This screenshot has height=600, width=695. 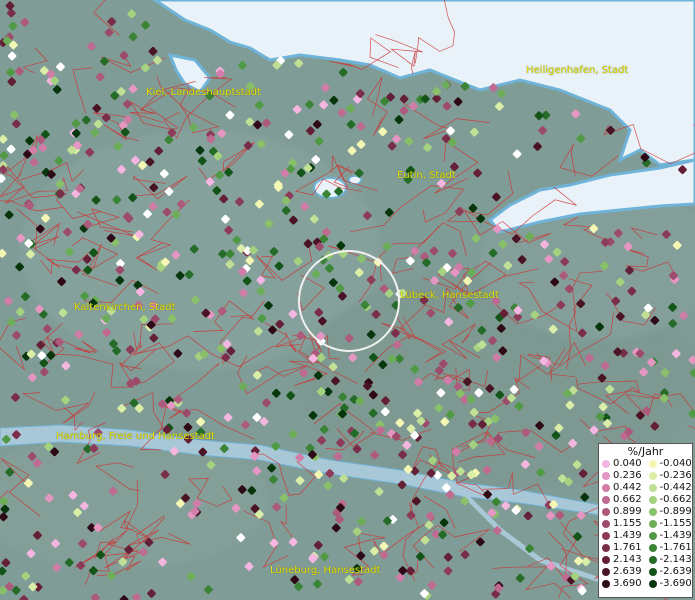 I want to click on legend-row: 1.761 -1.761, so click(x=645, y=548).